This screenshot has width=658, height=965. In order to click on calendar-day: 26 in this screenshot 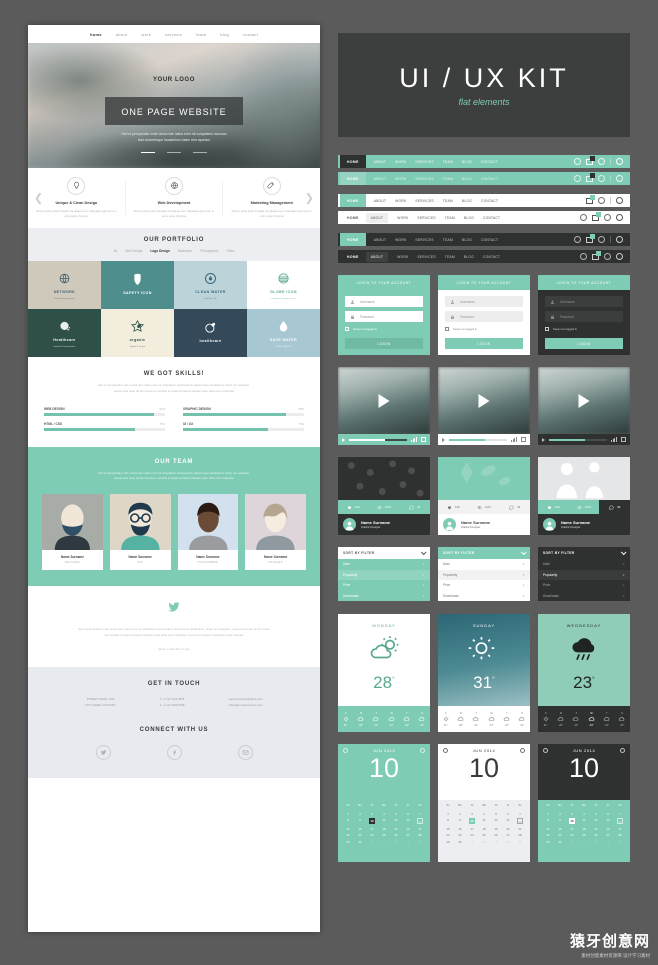, I will do `click(496, 835)`.